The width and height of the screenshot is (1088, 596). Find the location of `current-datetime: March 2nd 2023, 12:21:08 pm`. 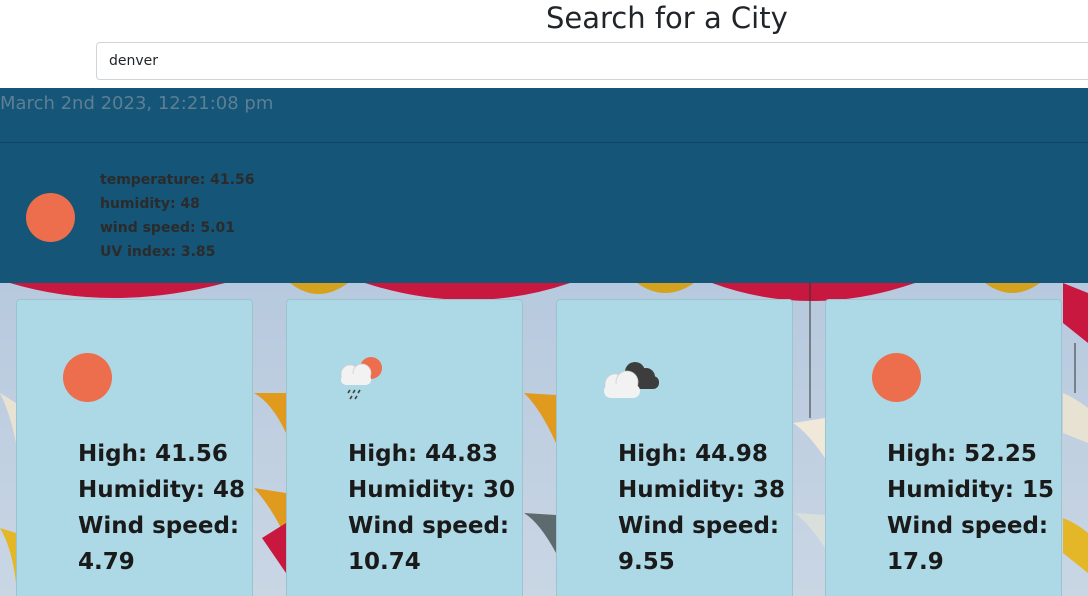

current-datetime: March 2nd 2023, 12:21:08 pm is located at coordinates (137, 103).